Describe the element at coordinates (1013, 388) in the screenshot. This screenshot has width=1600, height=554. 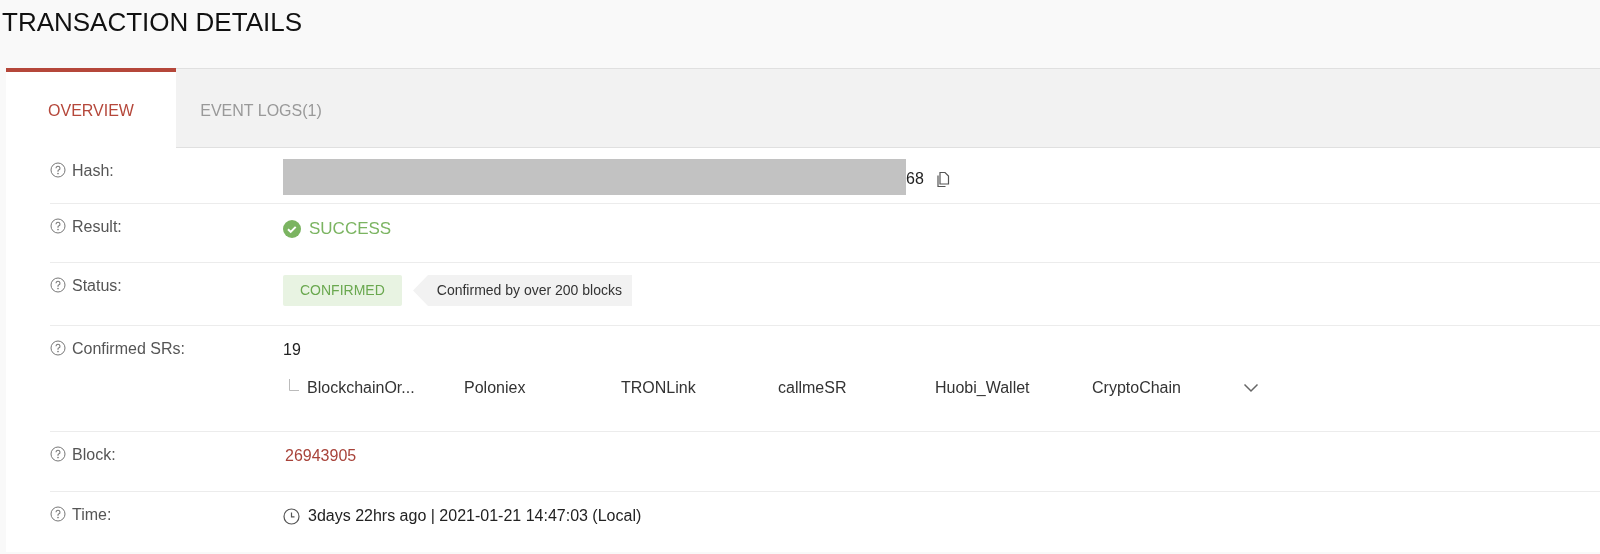
I see `sr-name: Huobi_Wallet` at that location.